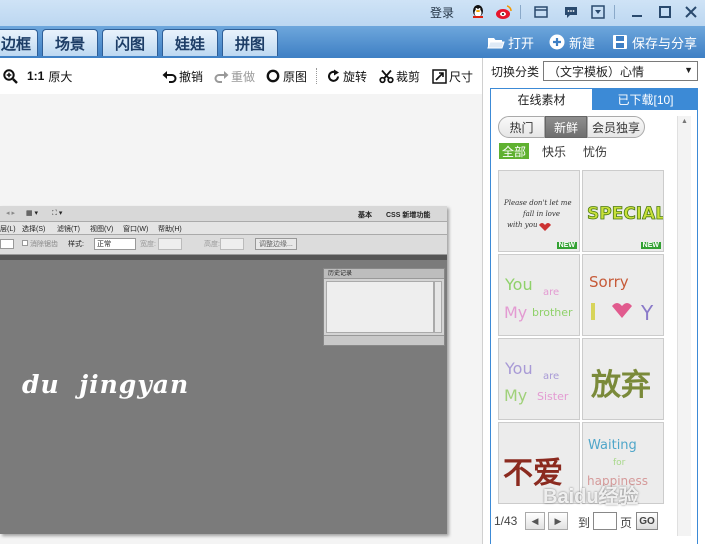  What do you see at coordinates (34, 229) in the screenshot?
I see `ps-menu-item: 选择(S)` at bounding box center [34, 229].